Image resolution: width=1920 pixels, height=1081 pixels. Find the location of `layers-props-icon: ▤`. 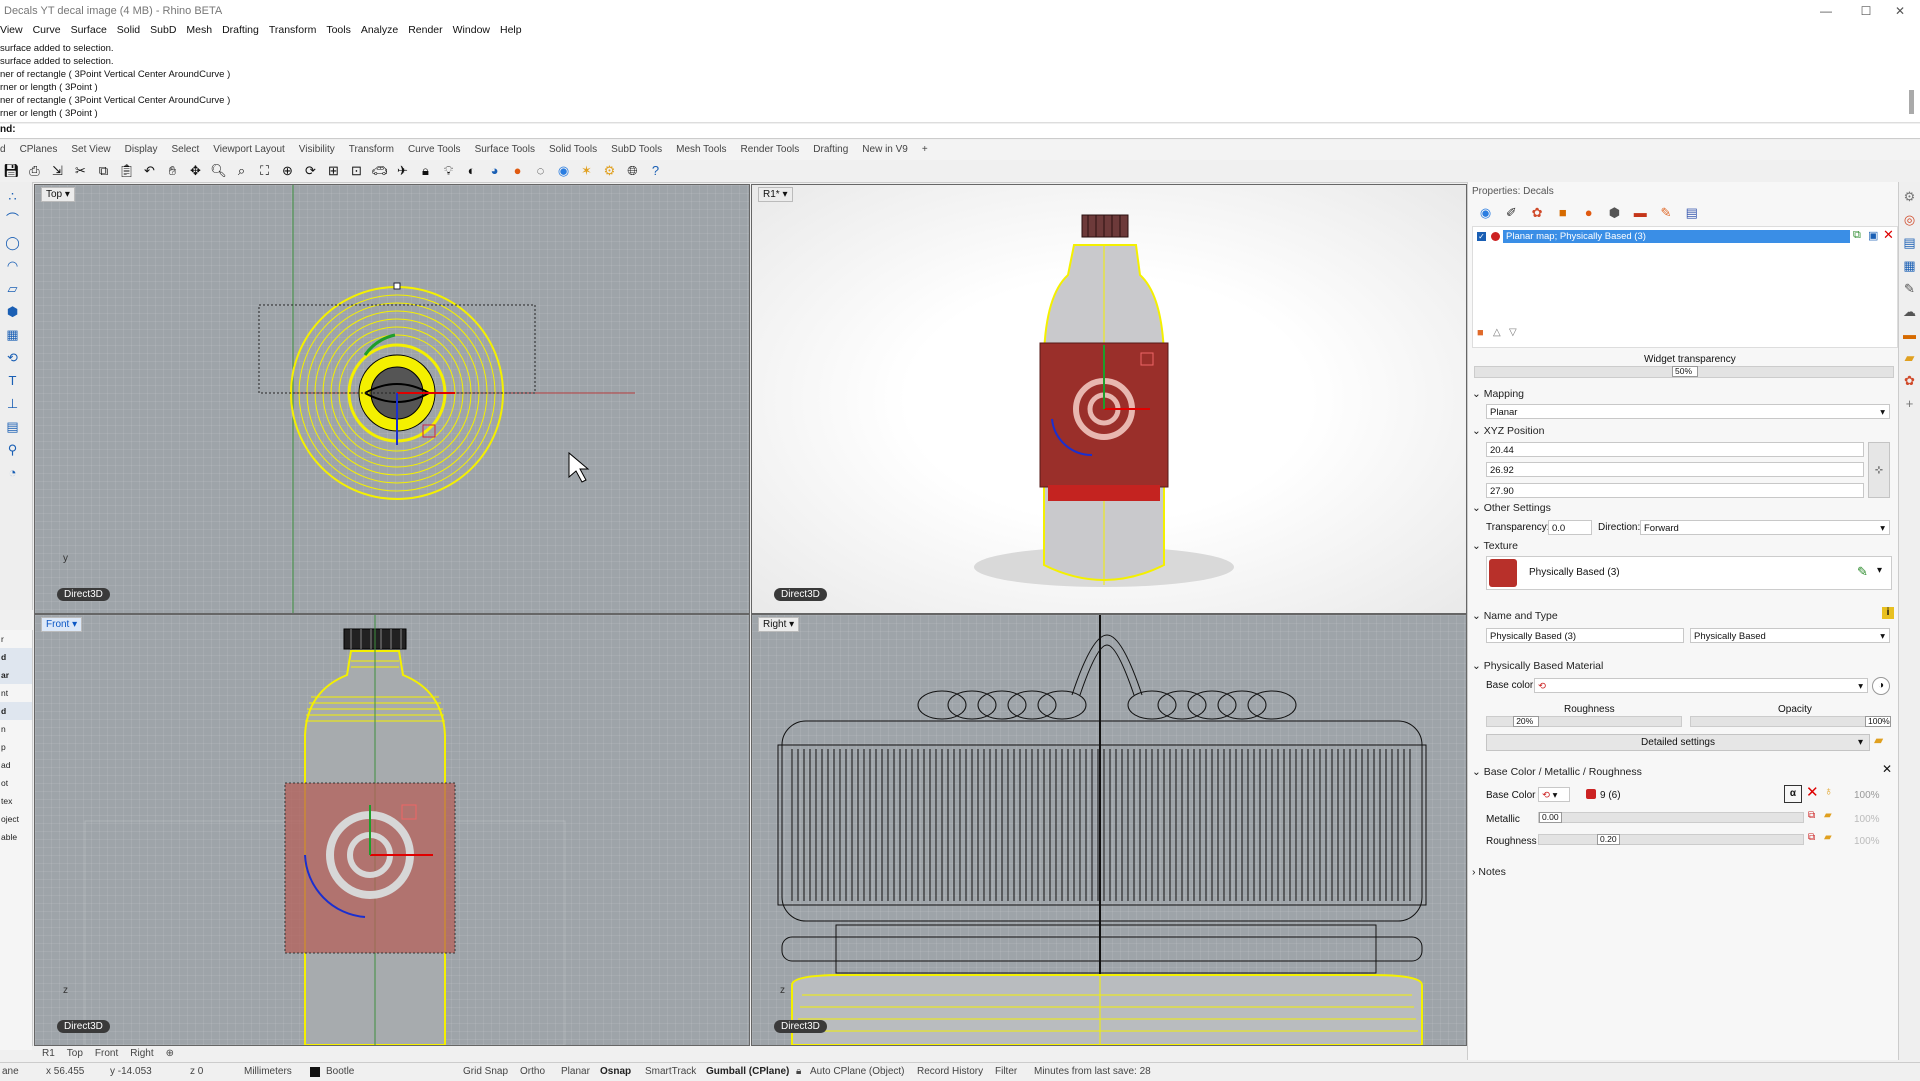

layers-props-icon: ▤ is located at coordinates (1691, 212).